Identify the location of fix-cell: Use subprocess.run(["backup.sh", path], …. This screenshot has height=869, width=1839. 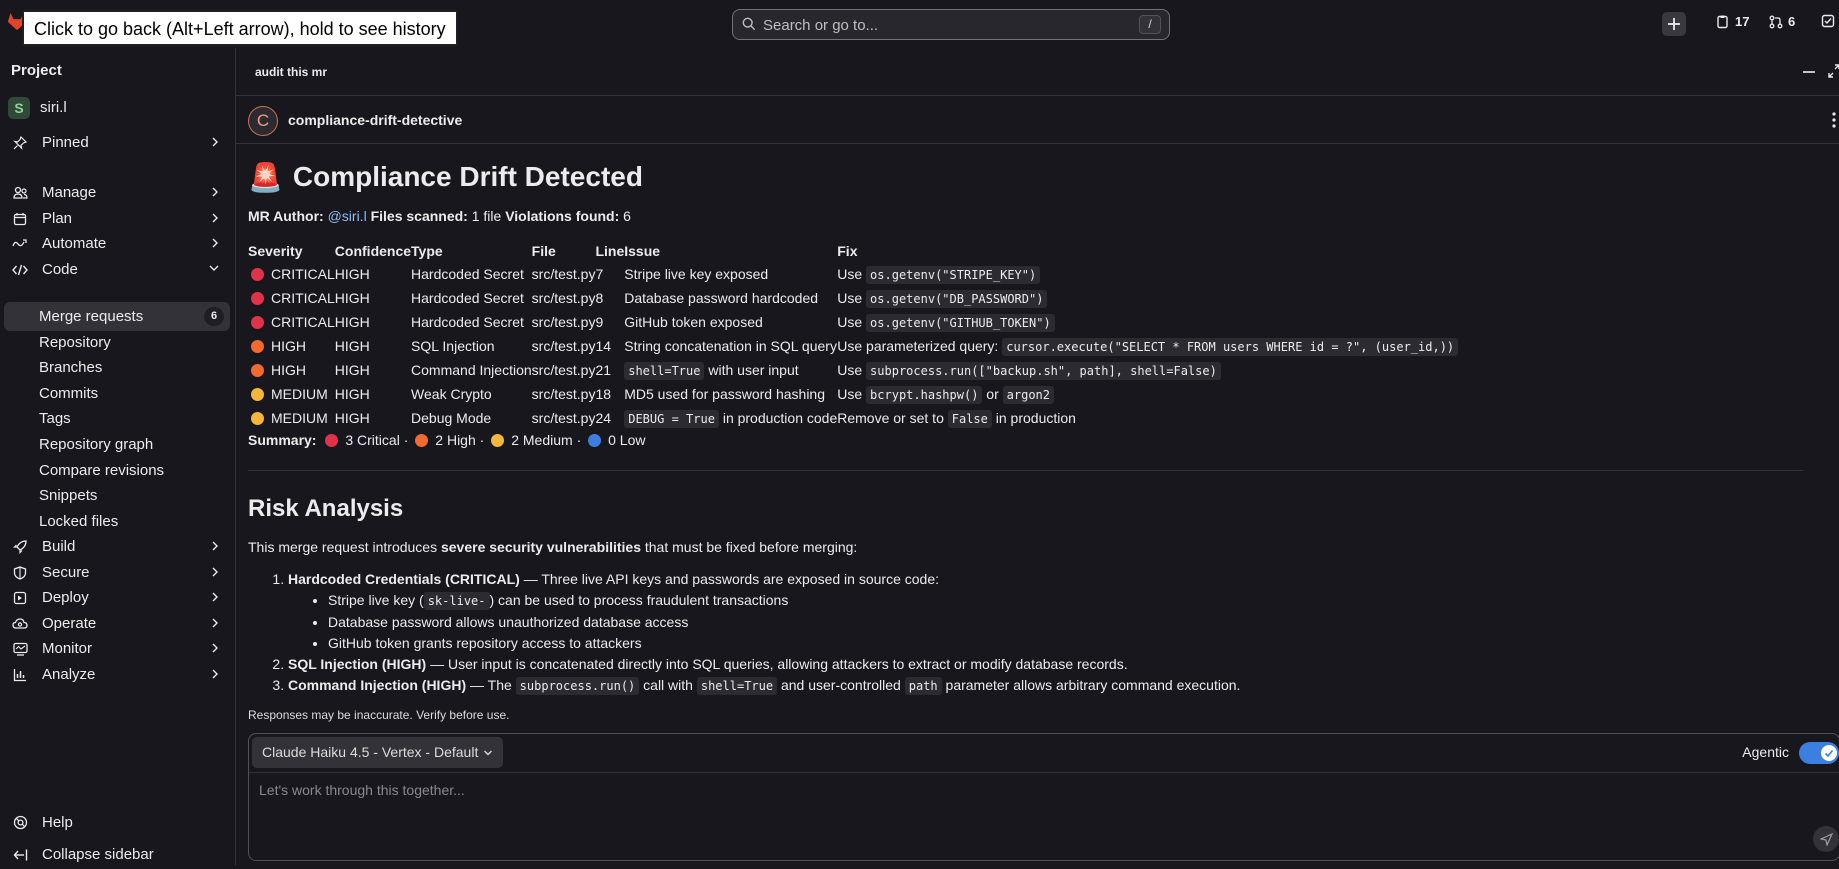
(1147, 370).